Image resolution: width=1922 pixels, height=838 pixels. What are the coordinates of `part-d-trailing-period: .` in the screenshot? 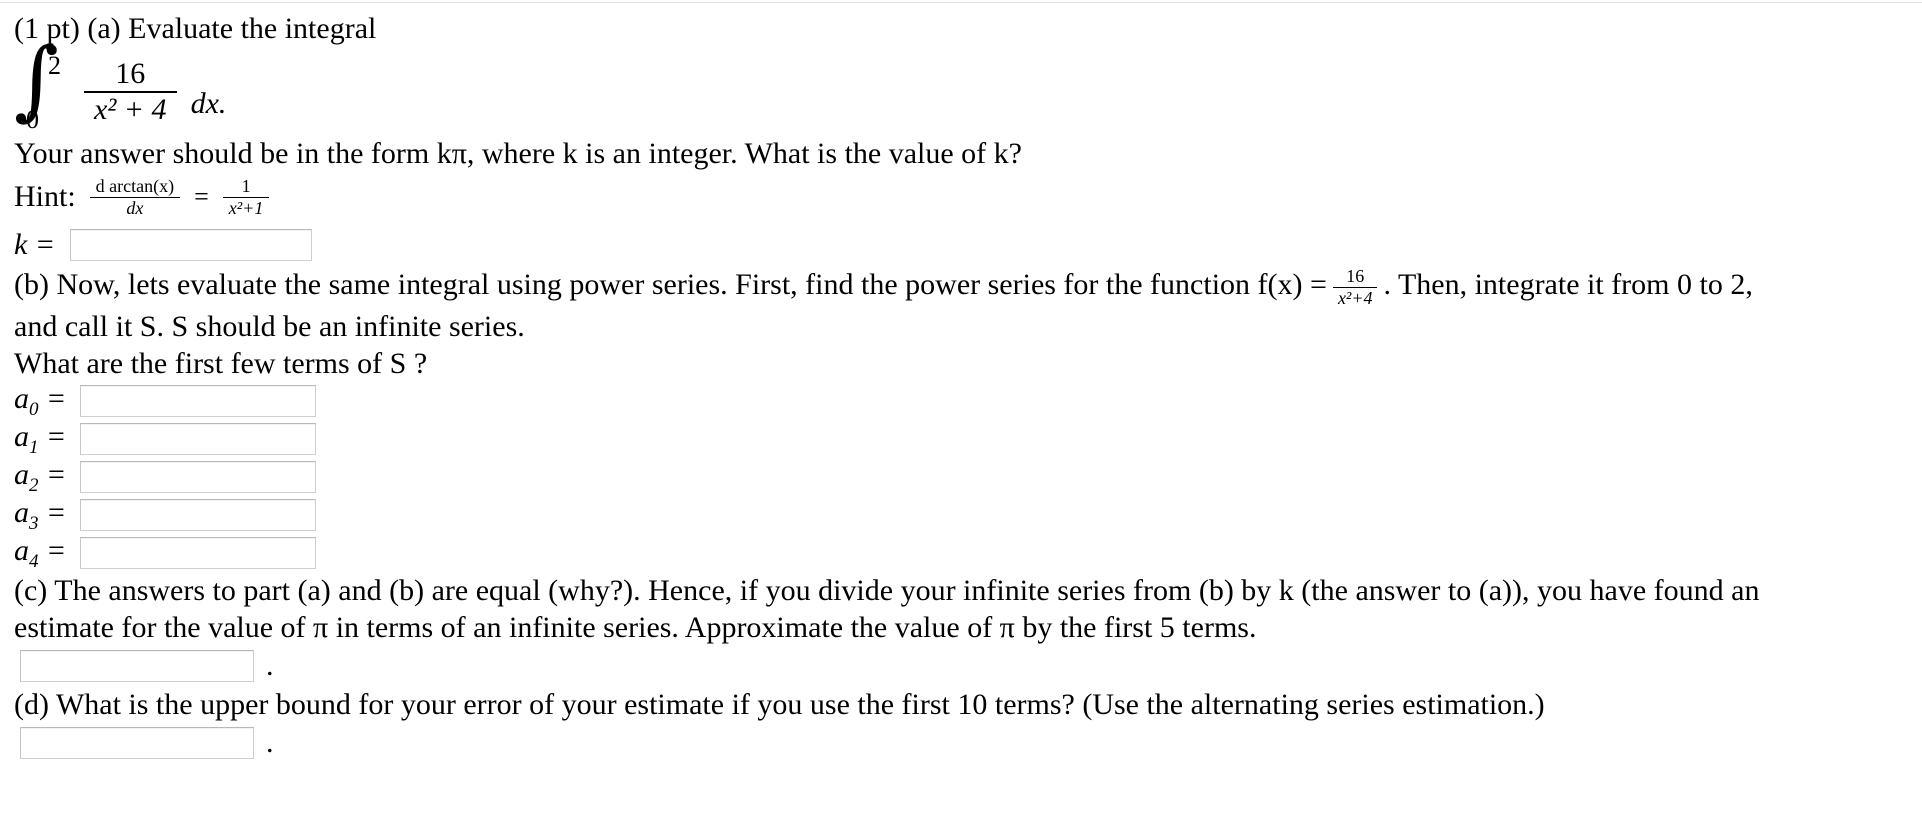 It's located at (270, 743).